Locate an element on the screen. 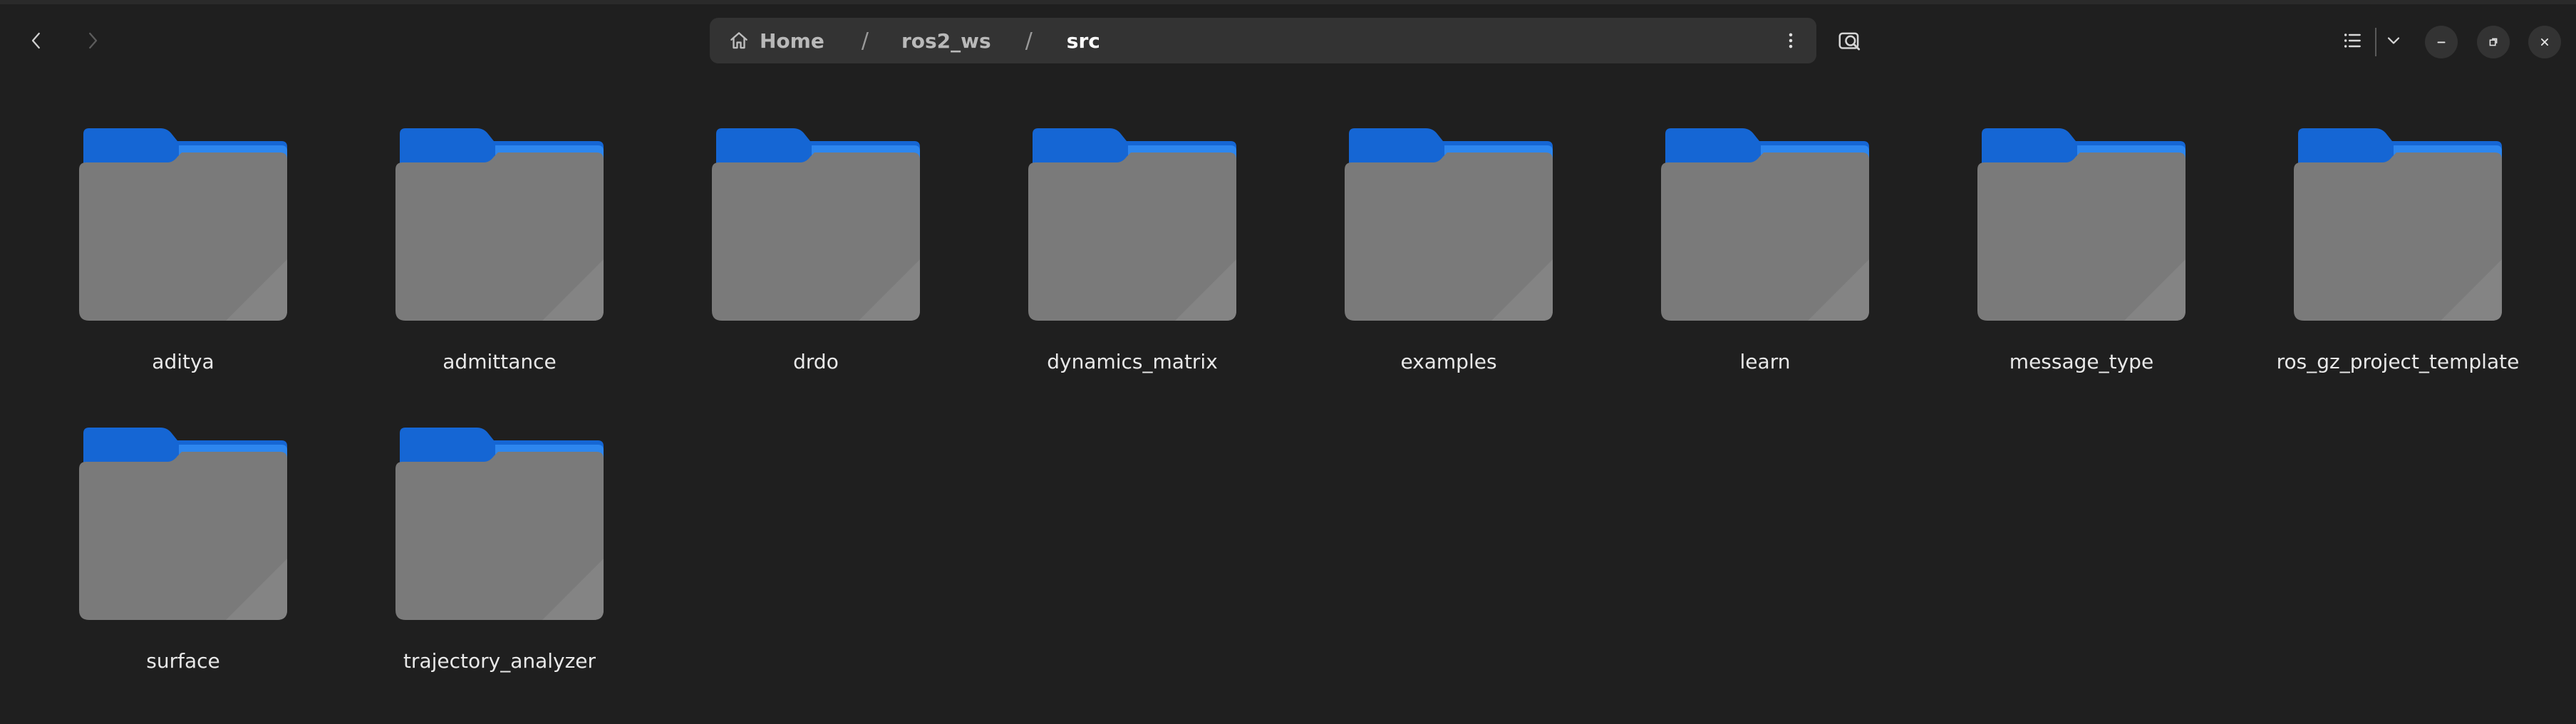 The height and width of the screenshot is (724, 2576). breadcrumb-home: Home is located at coordinates (776, 41).